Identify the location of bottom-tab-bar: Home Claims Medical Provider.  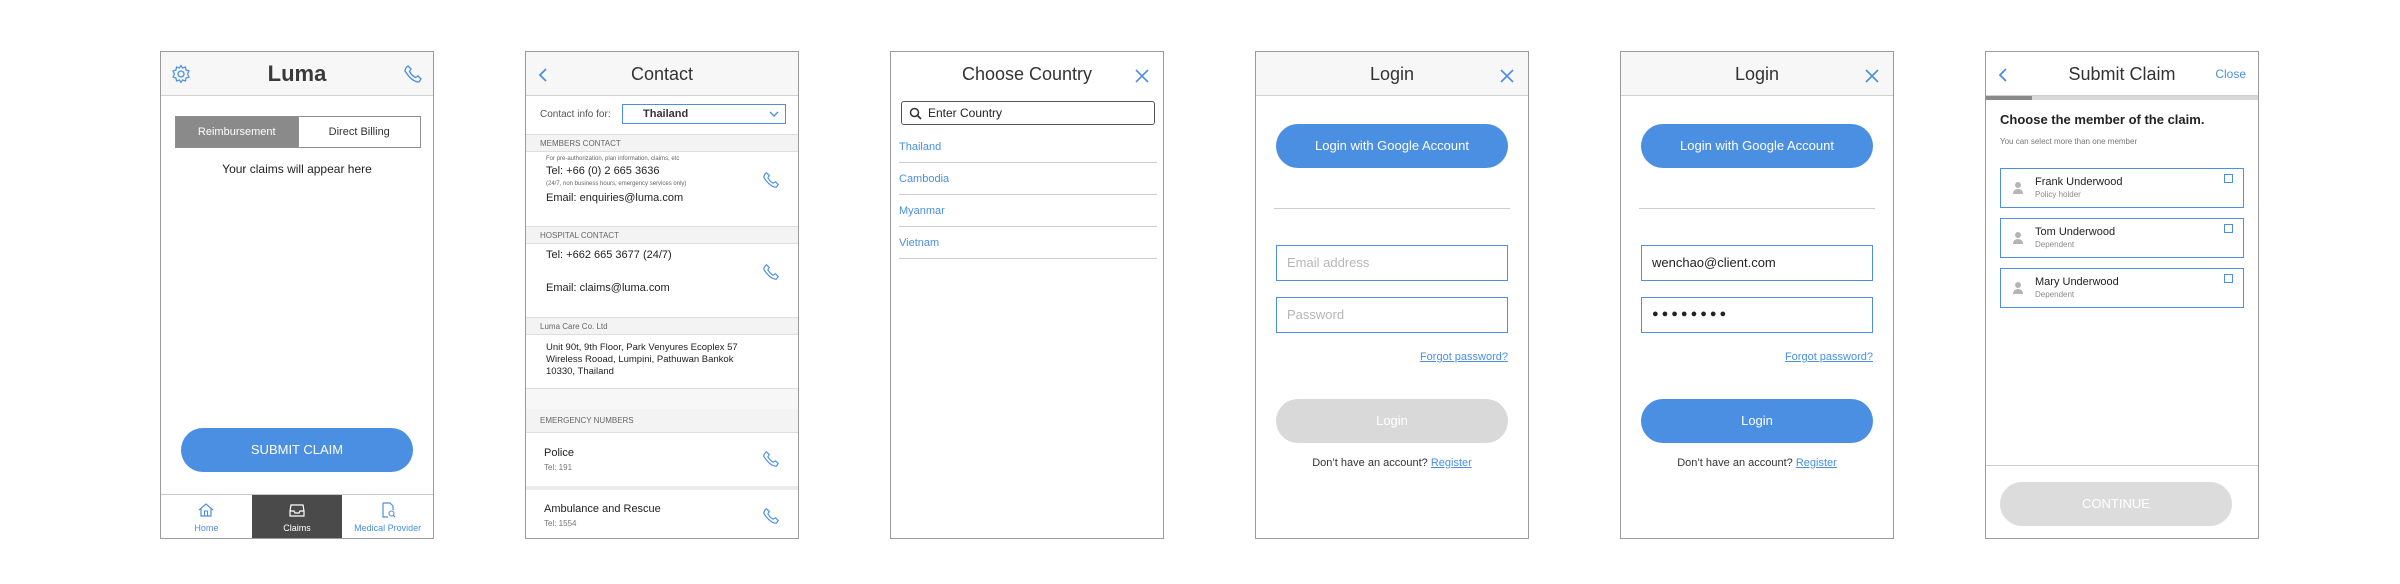
(297, 516).